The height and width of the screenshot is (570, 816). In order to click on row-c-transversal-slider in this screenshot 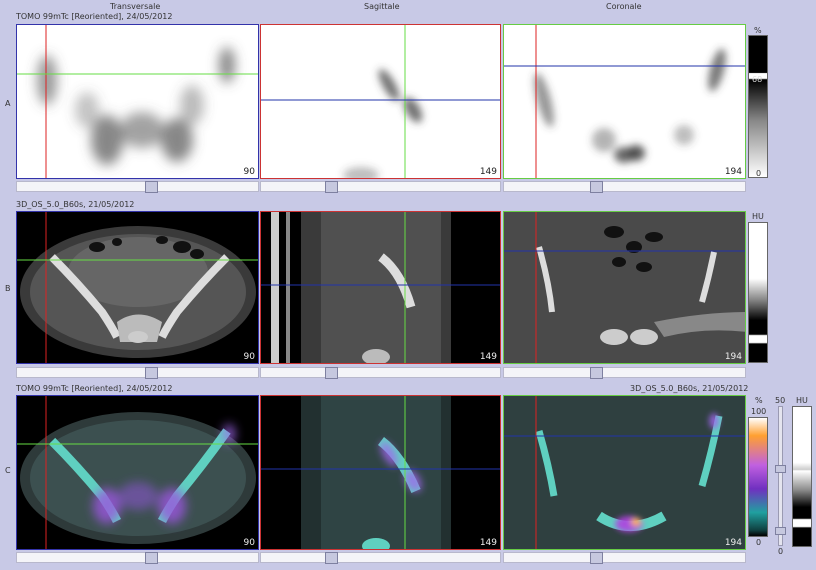, I will do `click(137, 557)`.